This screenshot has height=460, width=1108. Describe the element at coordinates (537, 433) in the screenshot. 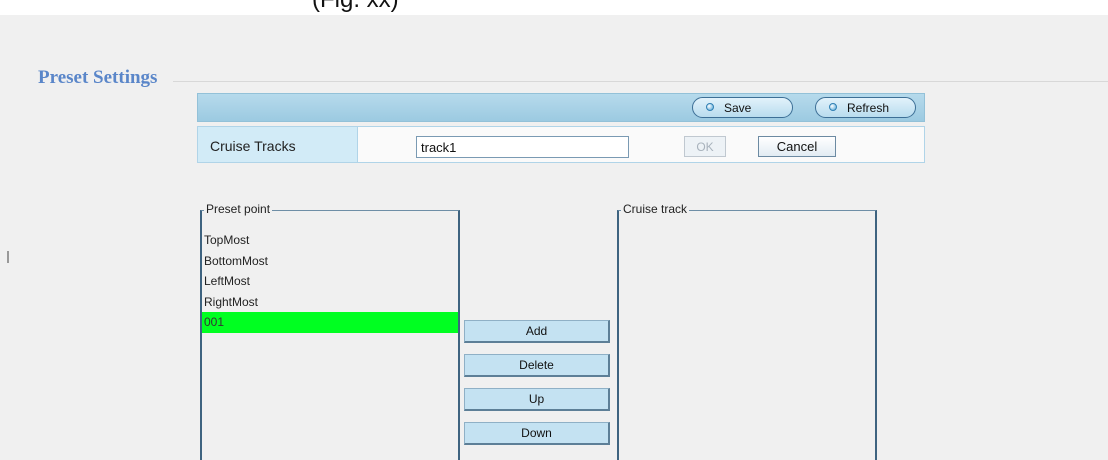

I see `down-button: Down` at that location.